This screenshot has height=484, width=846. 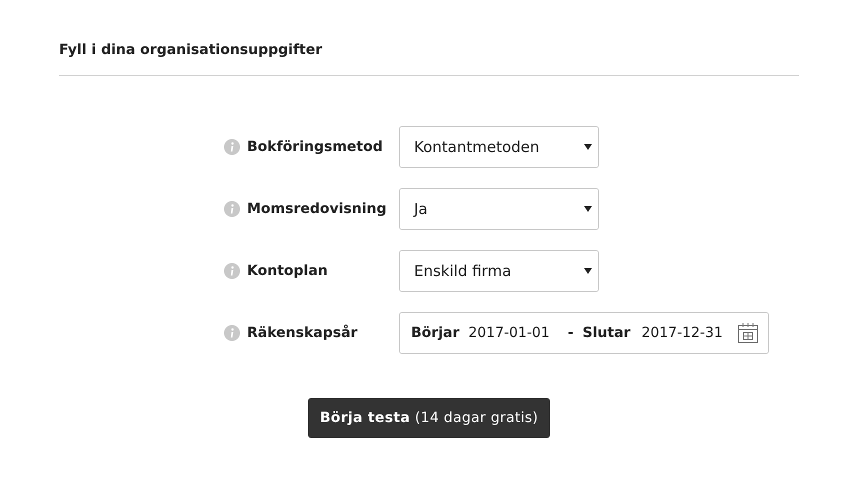 What do you see at coordinates (315, 147) in the screenshot?
I see `field-label: Bokföringsmetod` at bounding box center [315, 147].